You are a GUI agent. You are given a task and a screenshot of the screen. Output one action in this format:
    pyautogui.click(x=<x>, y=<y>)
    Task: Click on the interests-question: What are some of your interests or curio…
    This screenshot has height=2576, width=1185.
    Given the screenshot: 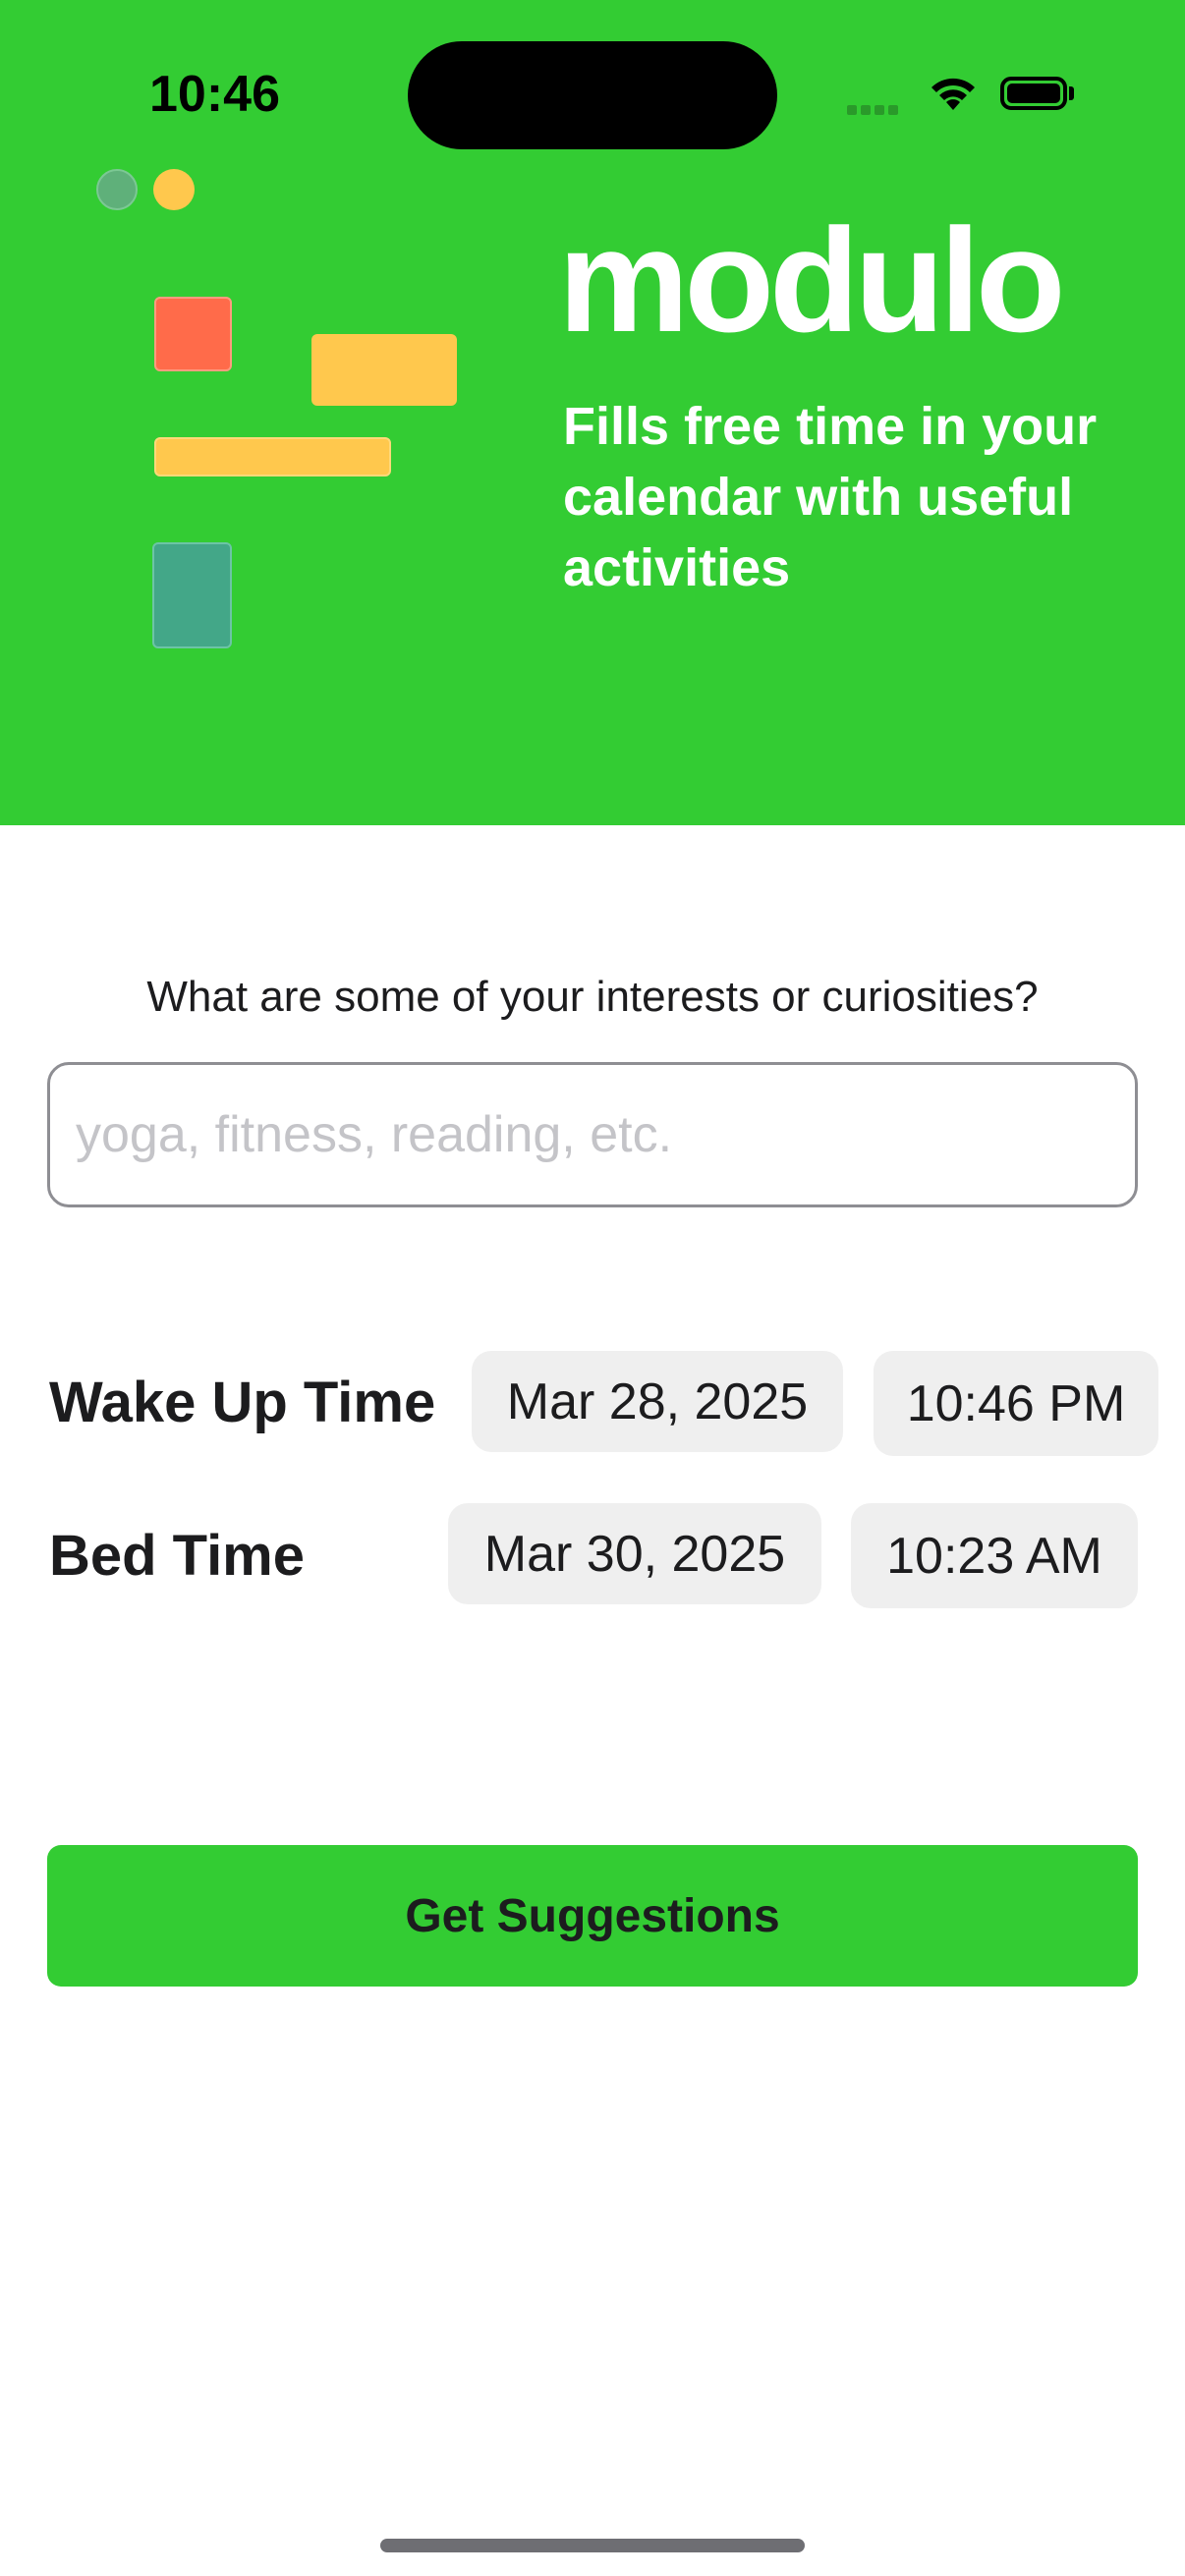 What is the action you would take?
    pyautogui.click(x=592, y=997)
    